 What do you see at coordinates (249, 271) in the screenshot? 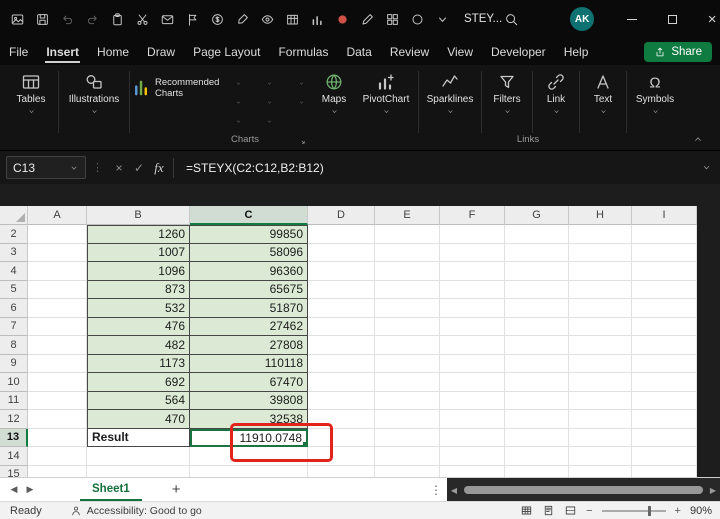
I see `cell-C4: 96360` at bounding box center [249, 271].